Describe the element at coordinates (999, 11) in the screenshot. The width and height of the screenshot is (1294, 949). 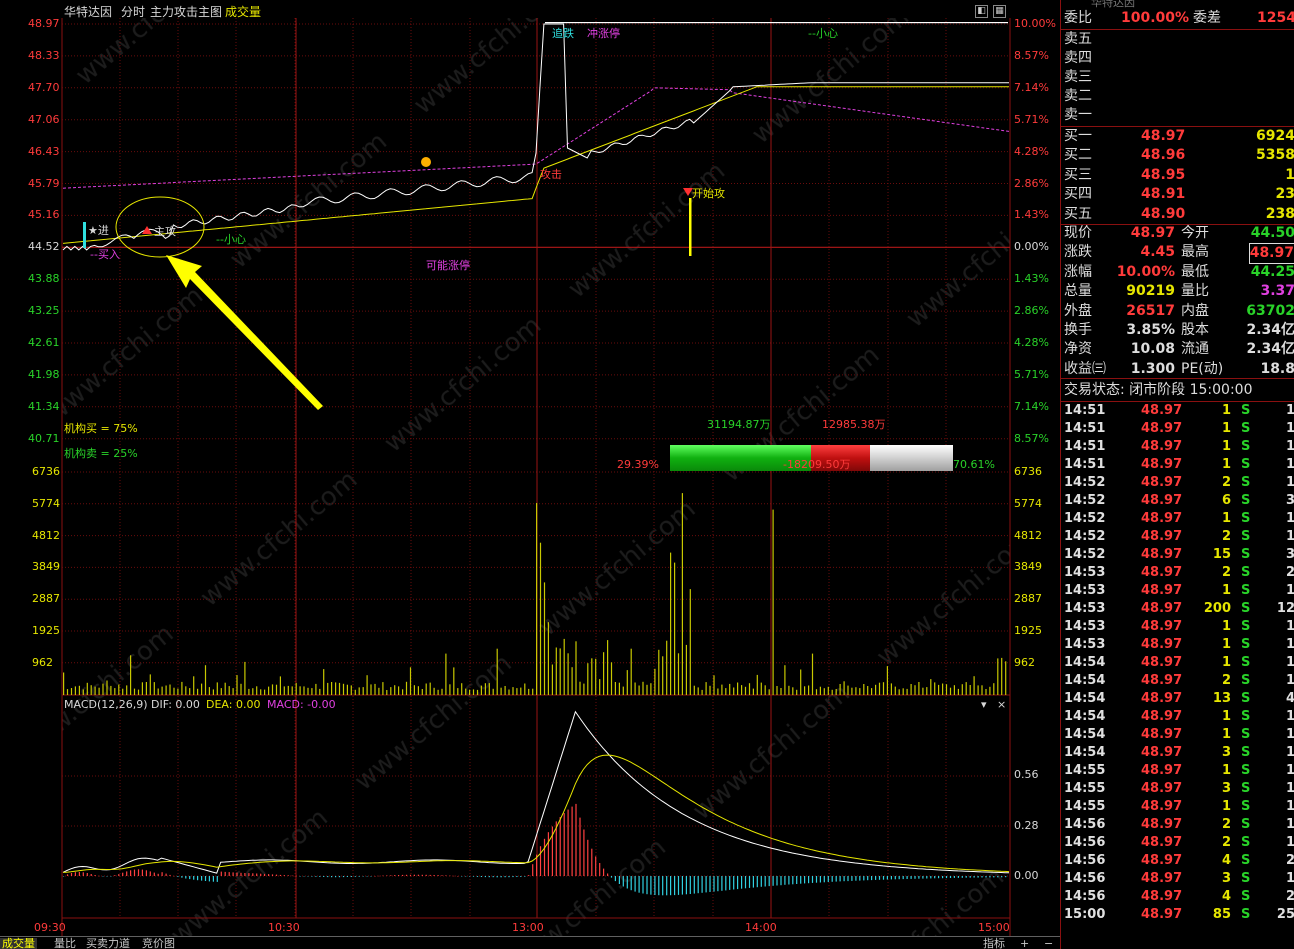
I see `expand-icon: ▦` at that location.